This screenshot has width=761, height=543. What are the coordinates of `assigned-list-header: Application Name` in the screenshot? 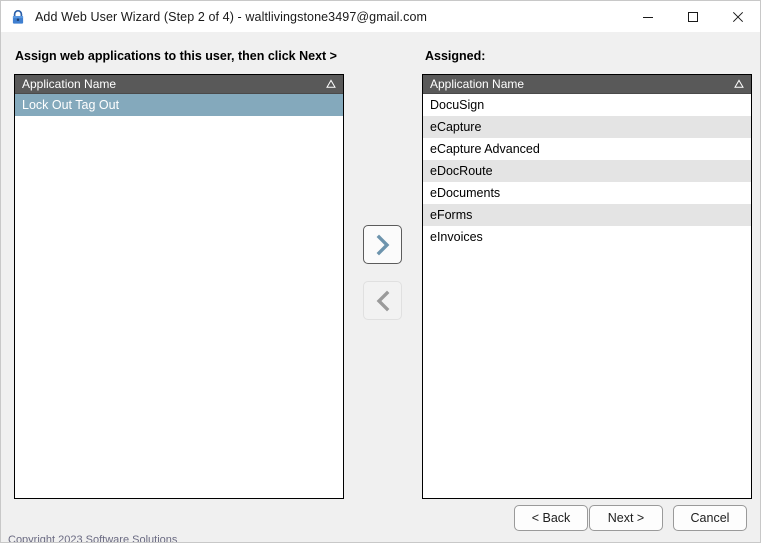 It's located at (587, 84).